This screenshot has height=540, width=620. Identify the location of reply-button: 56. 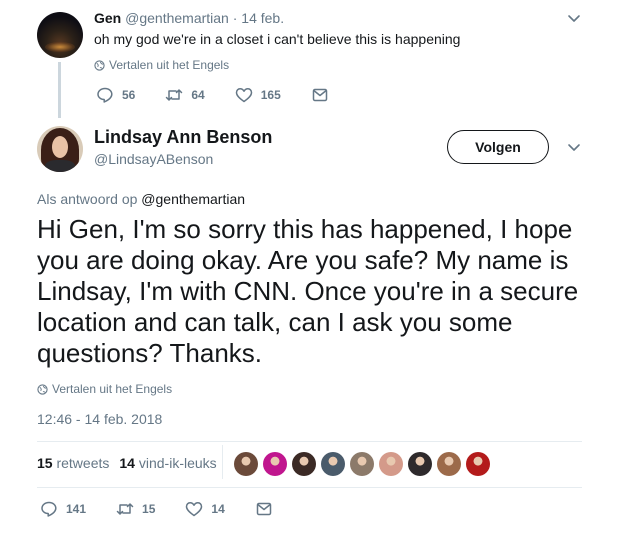
(115, 95).